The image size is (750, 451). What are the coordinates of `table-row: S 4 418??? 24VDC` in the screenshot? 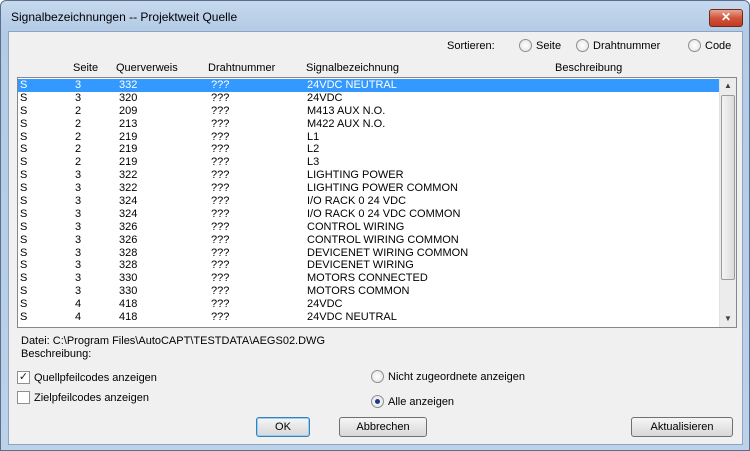 It's located at (369, 304).